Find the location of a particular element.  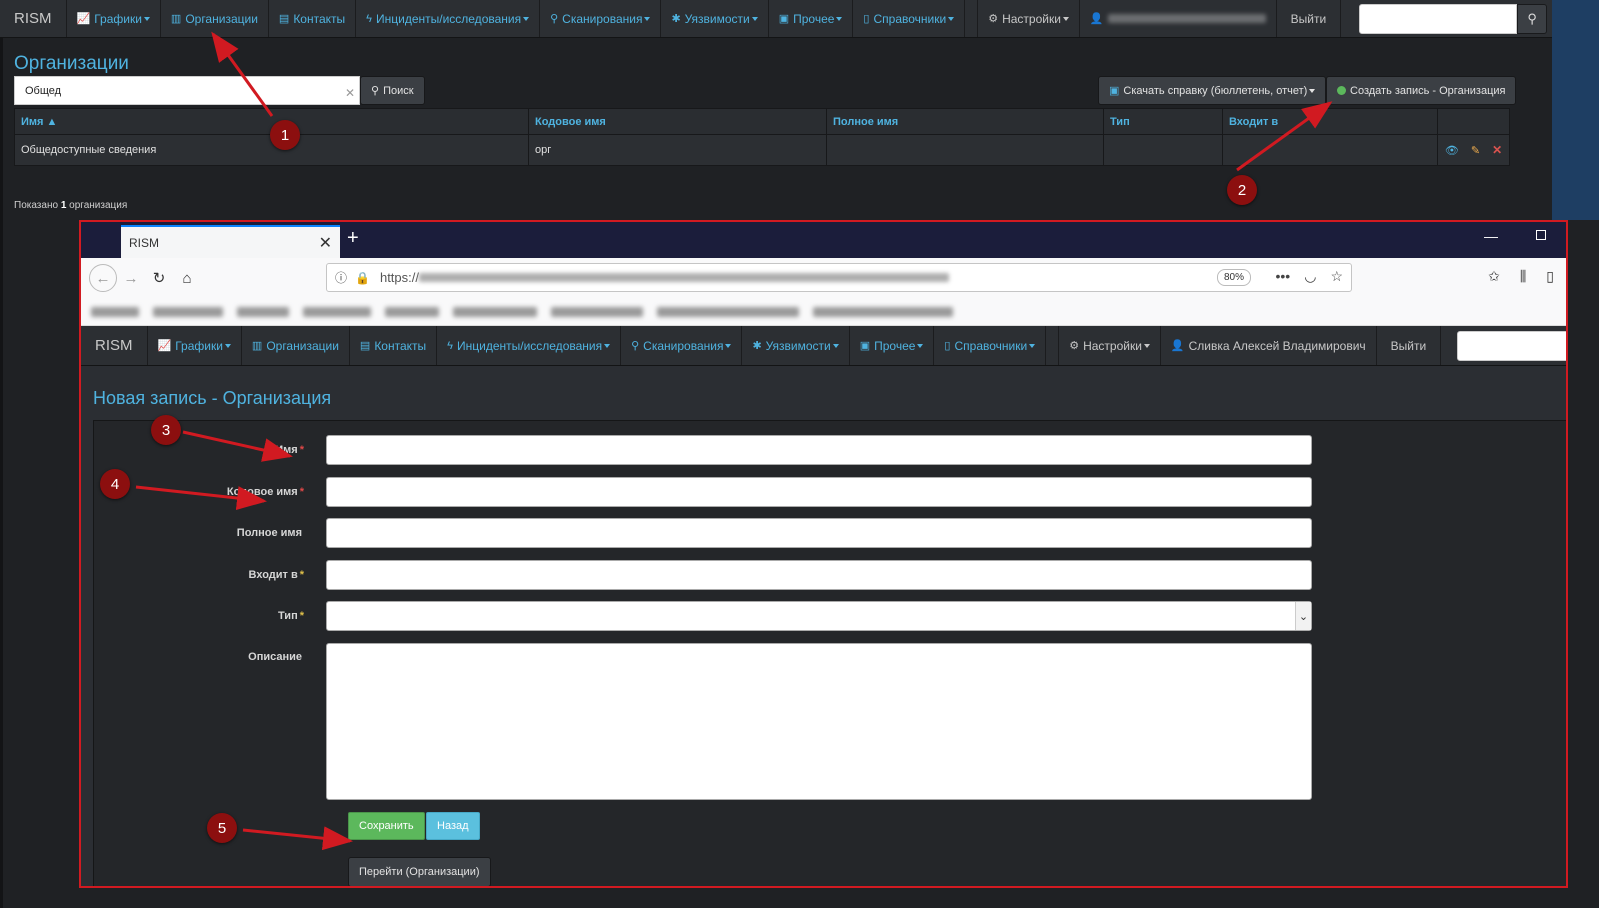

blurred-username is located at coordinates (1186, 18).